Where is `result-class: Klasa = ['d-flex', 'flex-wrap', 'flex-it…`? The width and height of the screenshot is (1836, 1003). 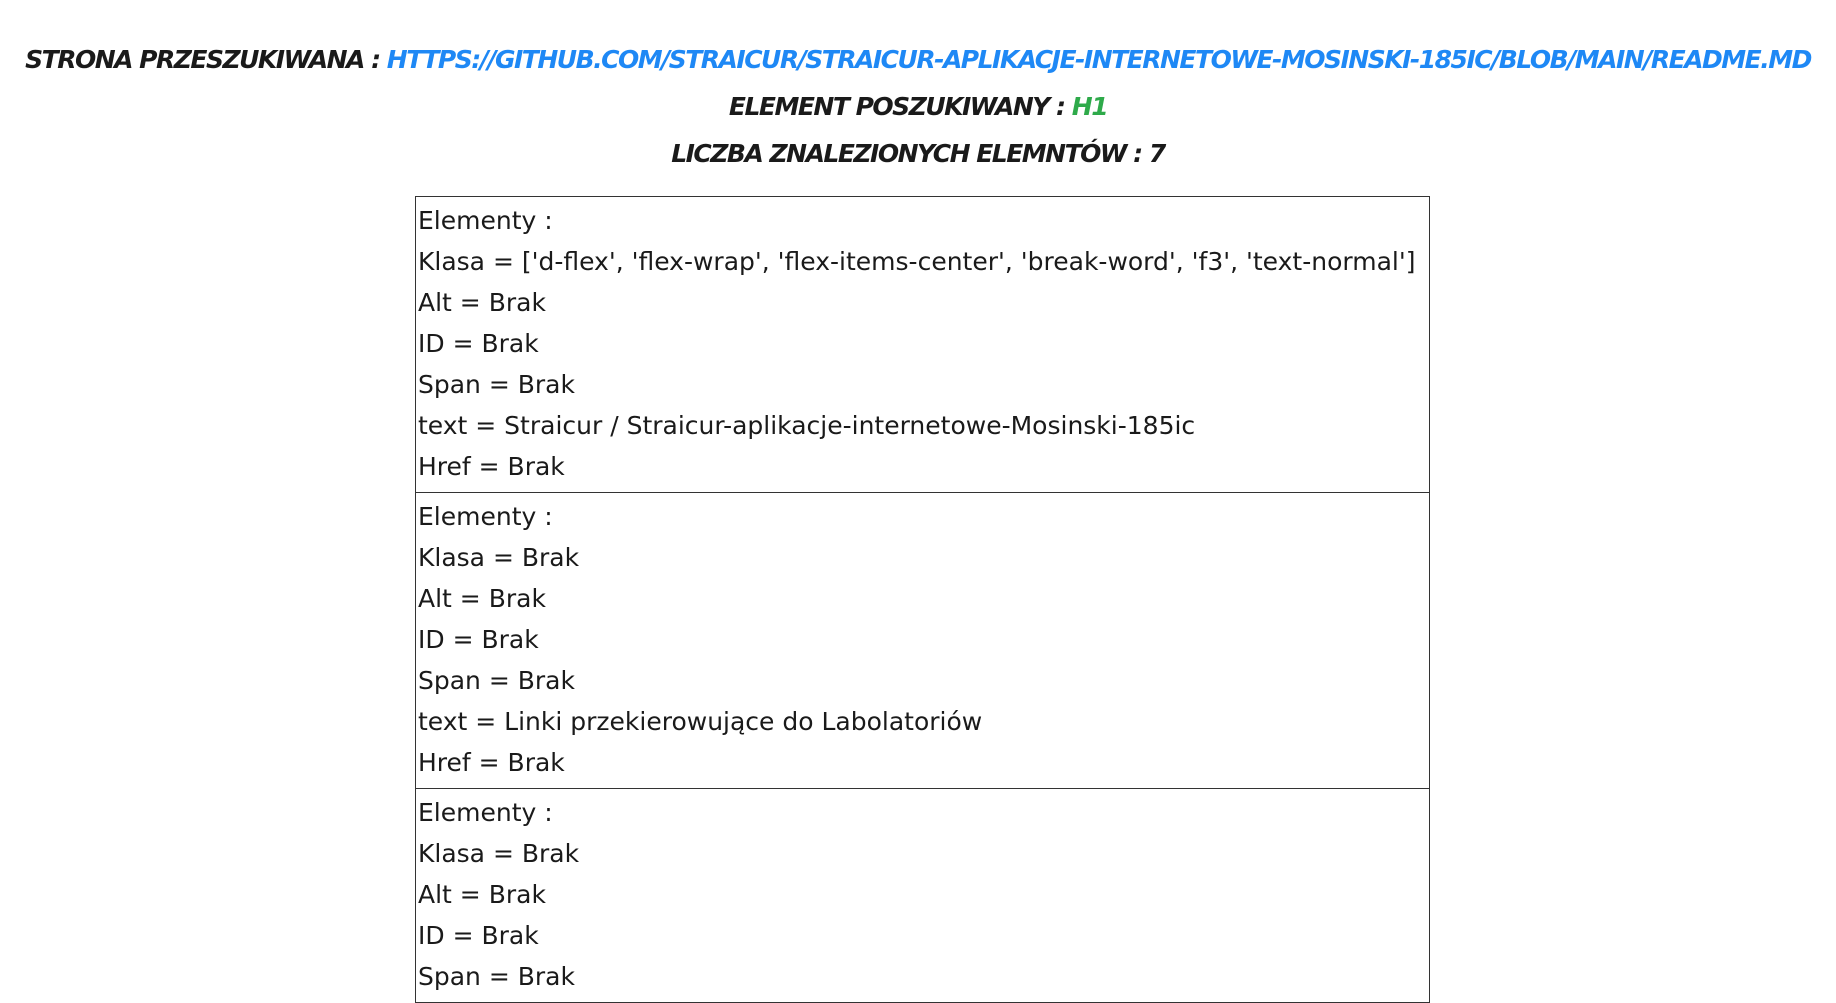 result-class: Klasa = ['d-flex', 'flex-wrap', 'flex-it… is located at coordinates (917, 261).